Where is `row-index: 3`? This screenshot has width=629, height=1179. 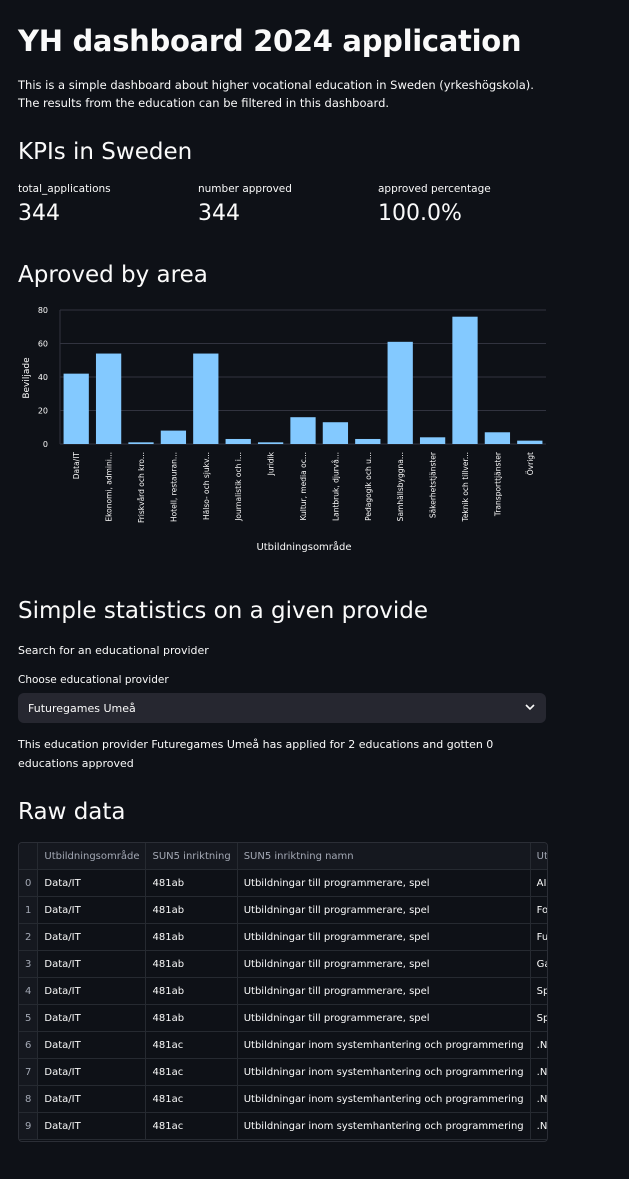 row-index: 3 is located at coordinates (29, 964).